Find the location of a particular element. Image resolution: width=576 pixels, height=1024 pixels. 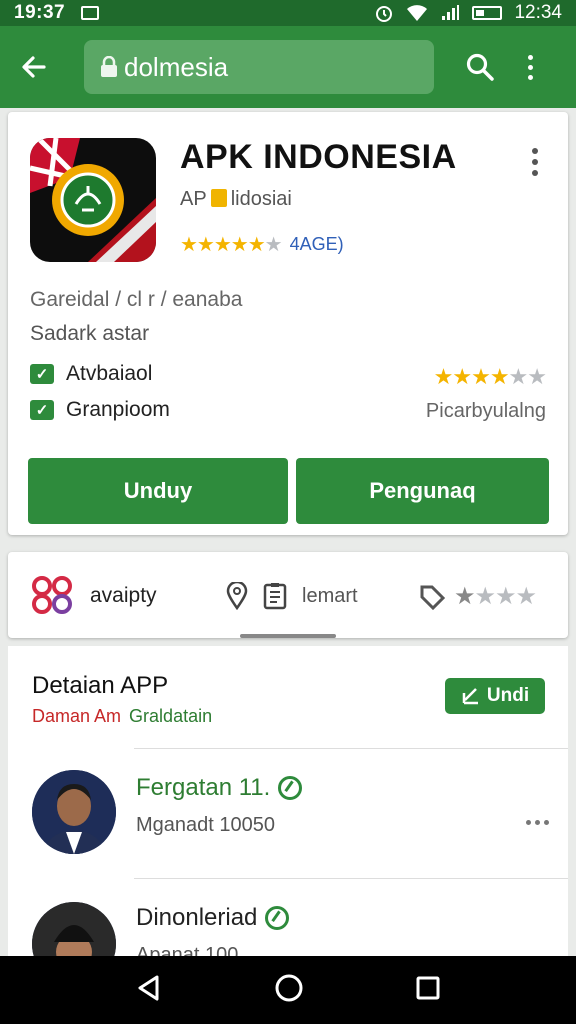

subtitle-green: Graldatain is located at coordinates (170, 716).